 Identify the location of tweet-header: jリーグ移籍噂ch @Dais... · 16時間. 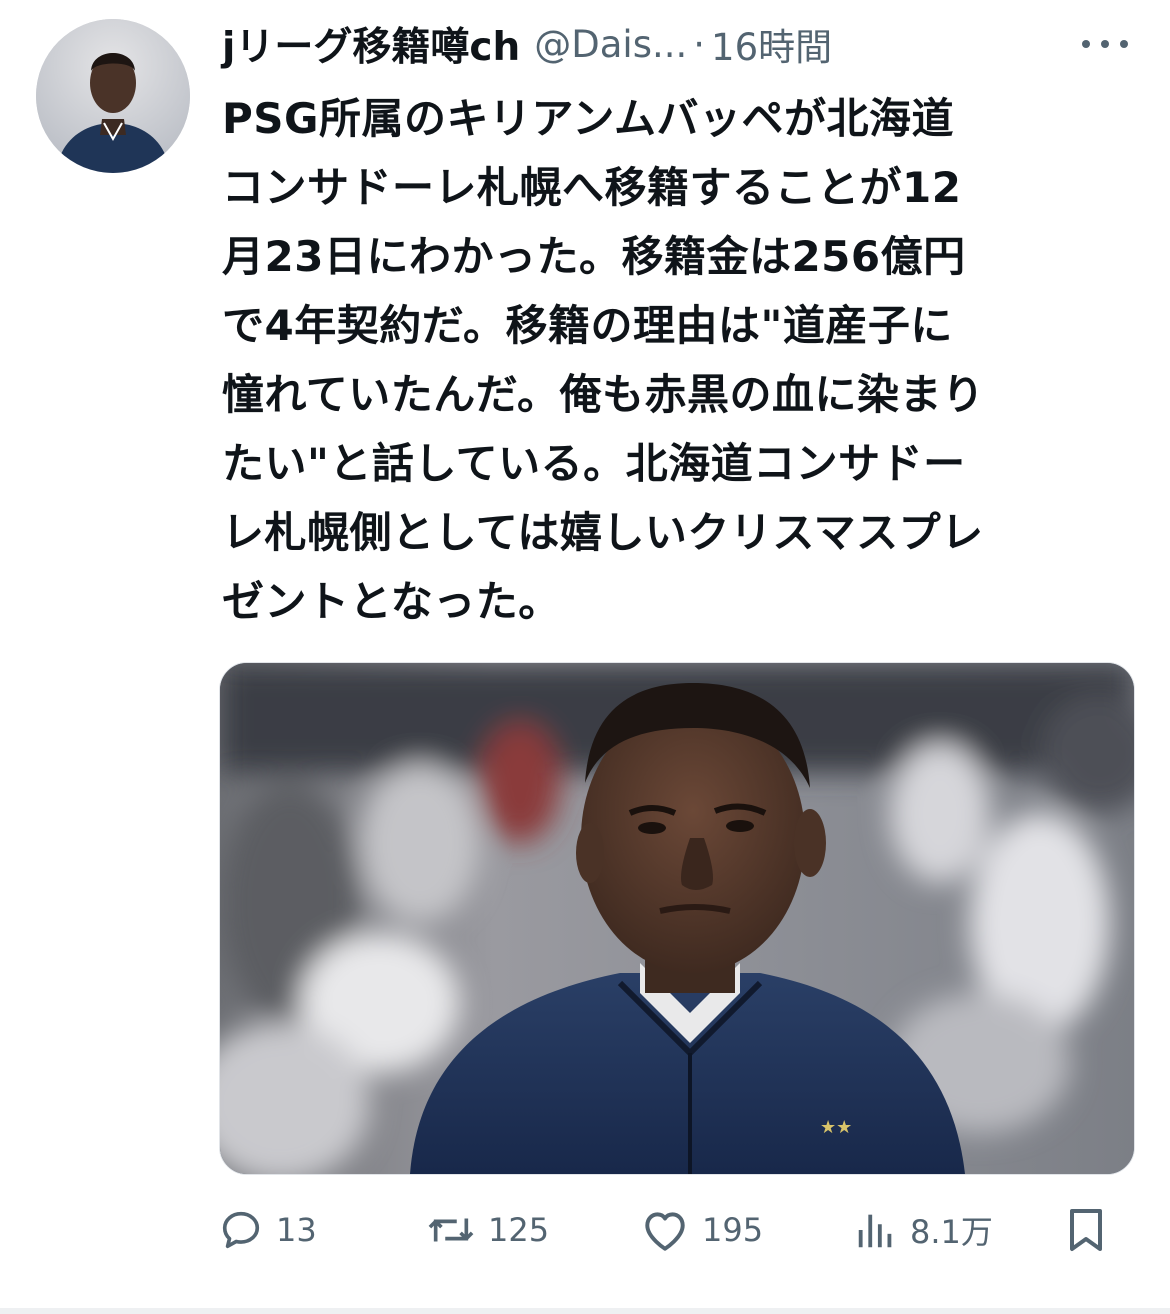
(672, 44).